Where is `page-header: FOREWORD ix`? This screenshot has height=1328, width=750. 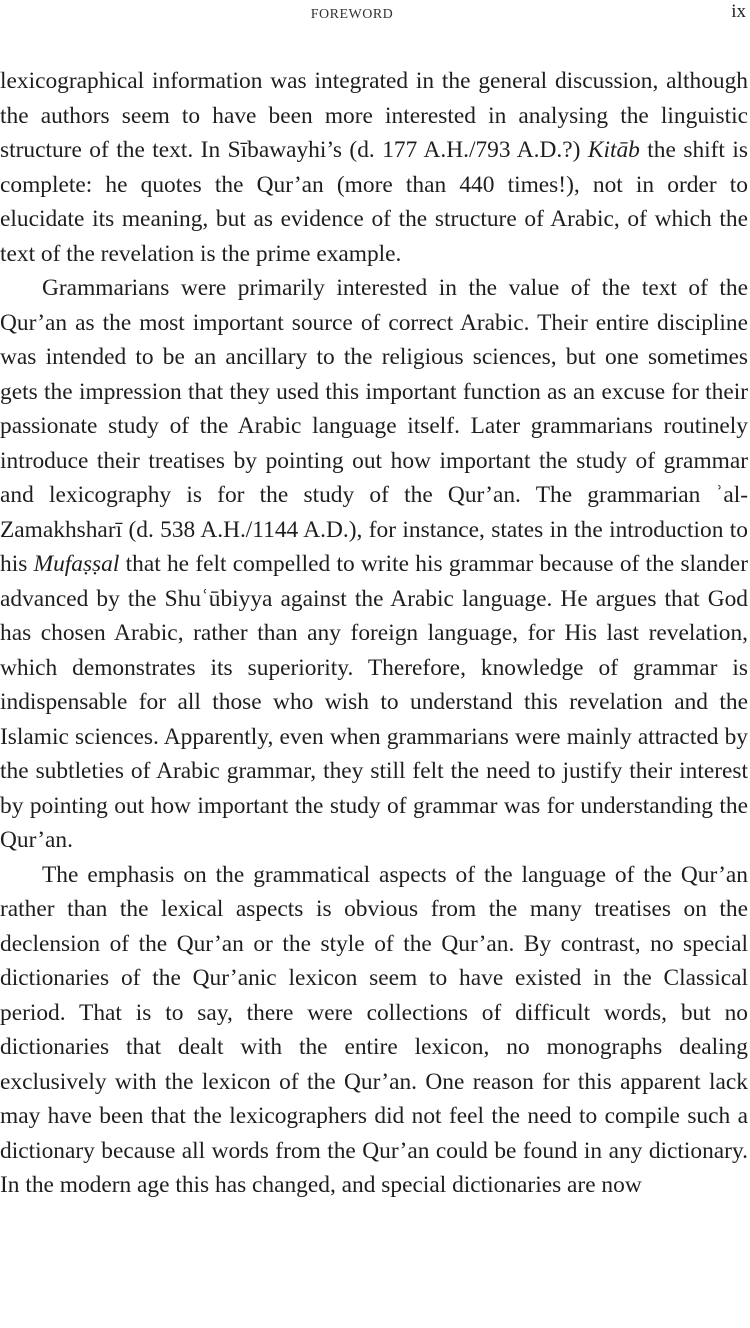
page-header: FOREWORD ix is located at coordinates (375, 20).